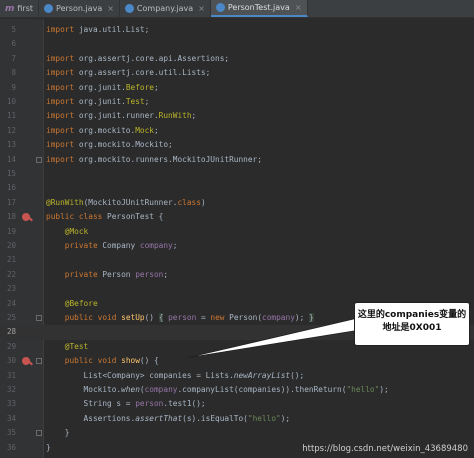 The height and width of the screenshot is (458, 474). What do you see at coordinates (237, 203) in the screenshot?
I see `code-line: 17 @RunWith(MockitoJUnitRunner.class)` at bounding box center [237, 203].